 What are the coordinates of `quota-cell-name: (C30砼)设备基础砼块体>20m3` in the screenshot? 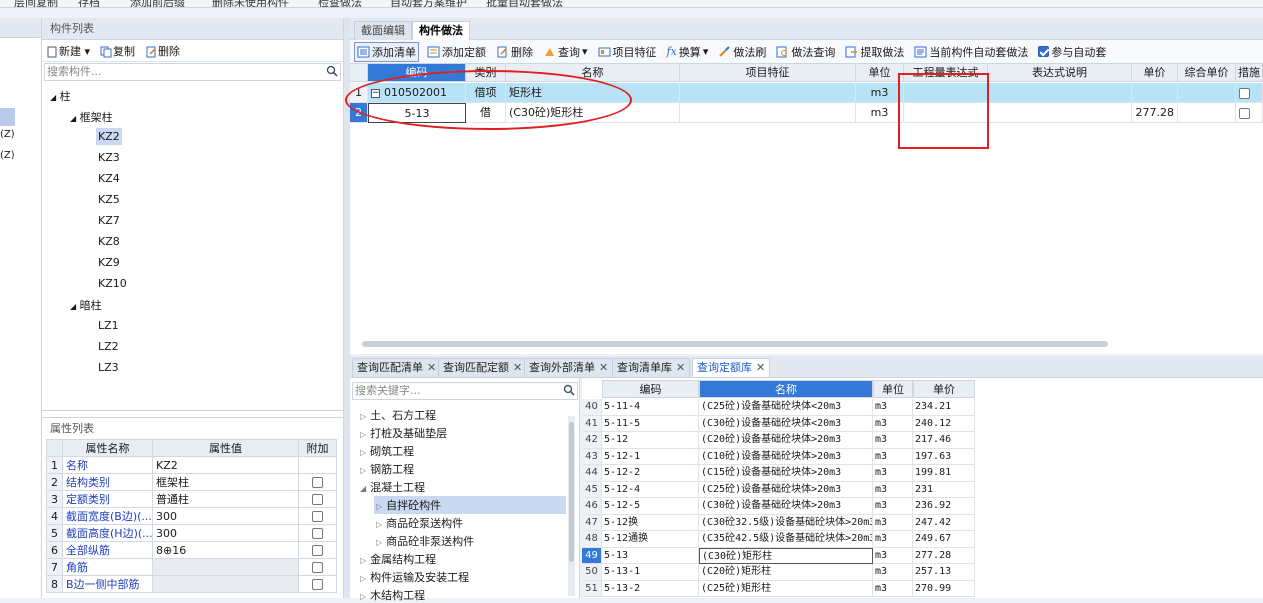 It's located at (786, 506).